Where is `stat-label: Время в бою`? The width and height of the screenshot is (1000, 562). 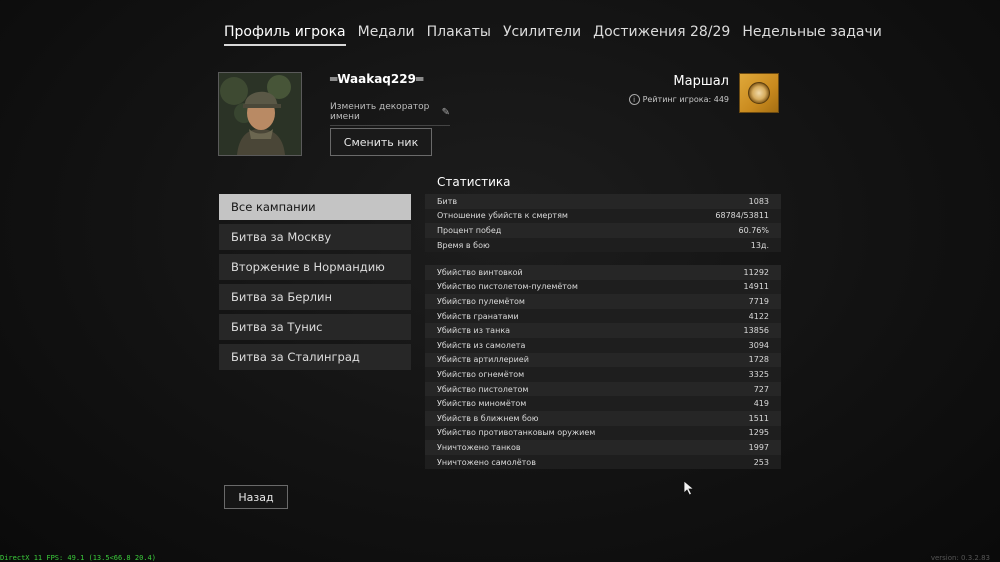 stat-label: Время в бою is located at coordinates (463, 245).